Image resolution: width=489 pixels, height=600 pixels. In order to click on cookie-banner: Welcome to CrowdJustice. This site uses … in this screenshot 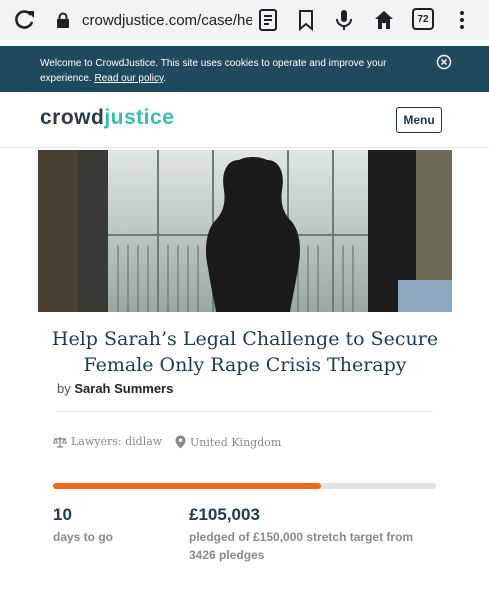, I will do `click(244, 69)`.